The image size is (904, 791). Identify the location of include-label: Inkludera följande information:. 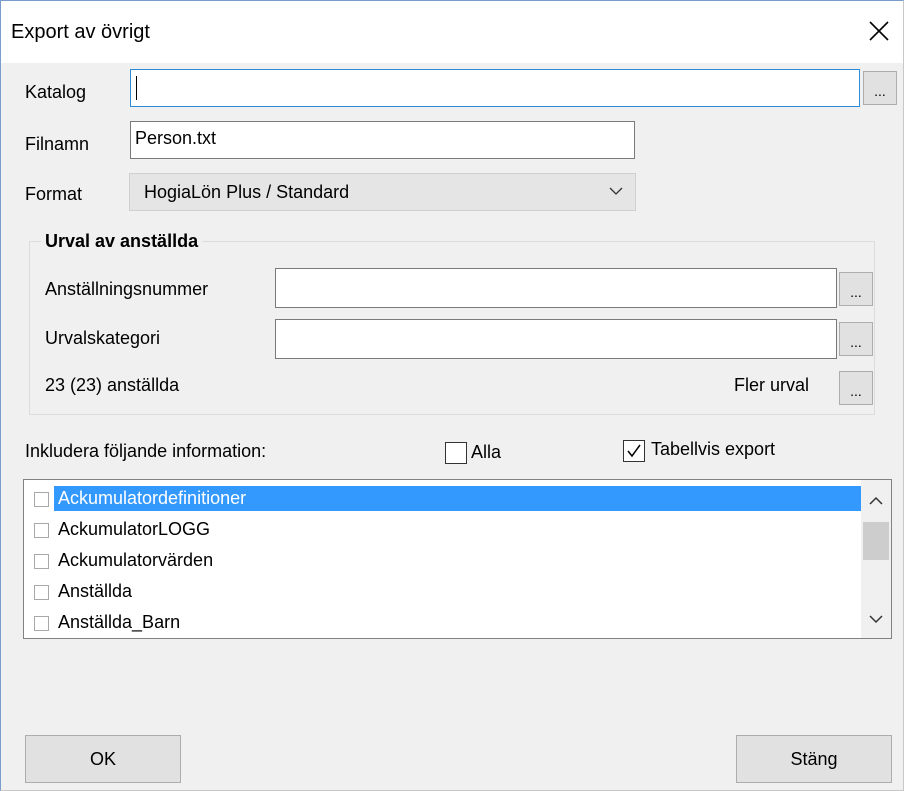
(146, 451).